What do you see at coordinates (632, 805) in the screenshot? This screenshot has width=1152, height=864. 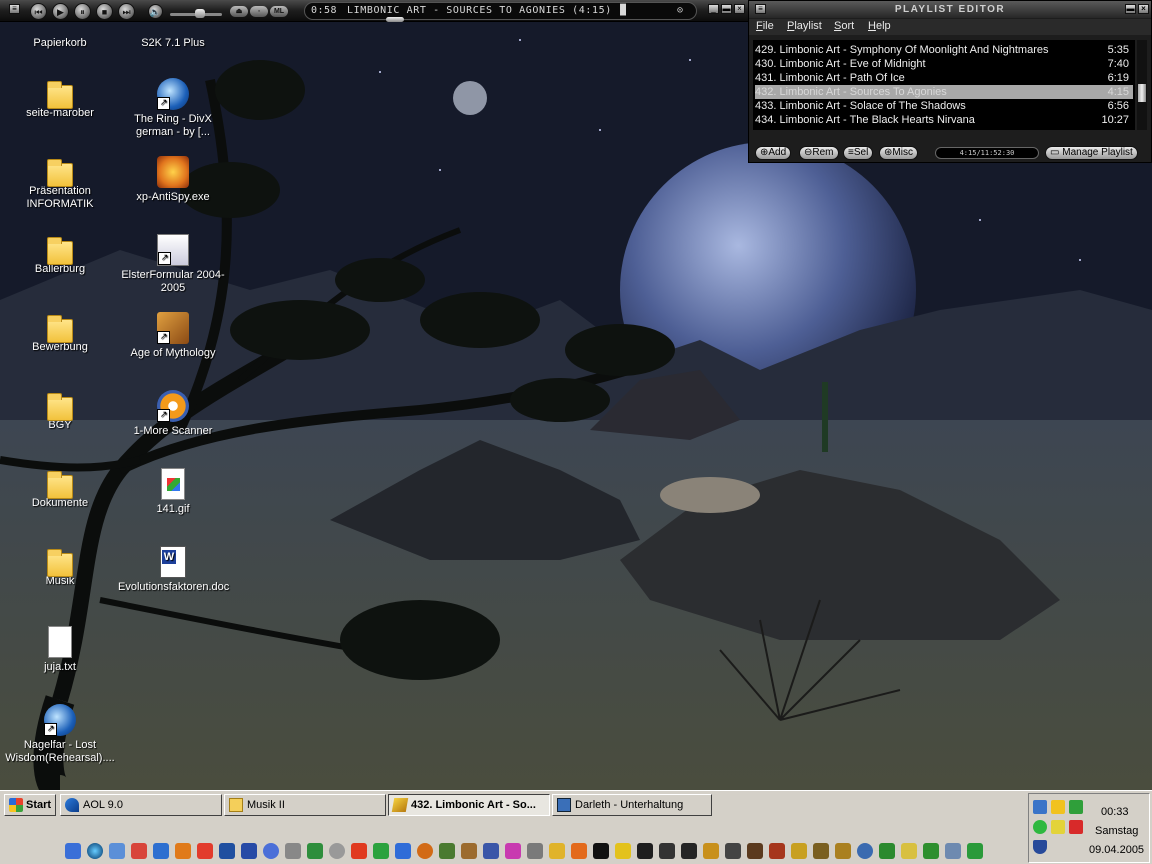 I see `taskbar-button-darleth: Darleth - Unterhaltung` at bounding box center [632, 805].